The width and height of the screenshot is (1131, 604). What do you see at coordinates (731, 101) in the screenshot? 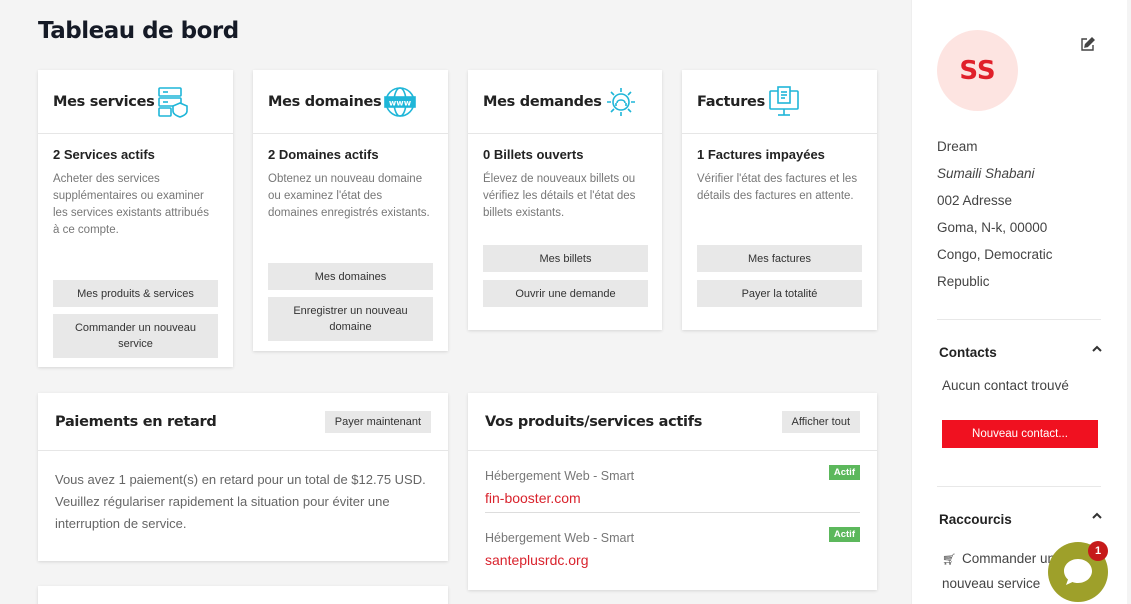
I see `card-title: Factures` at bounding box center [731, 101].